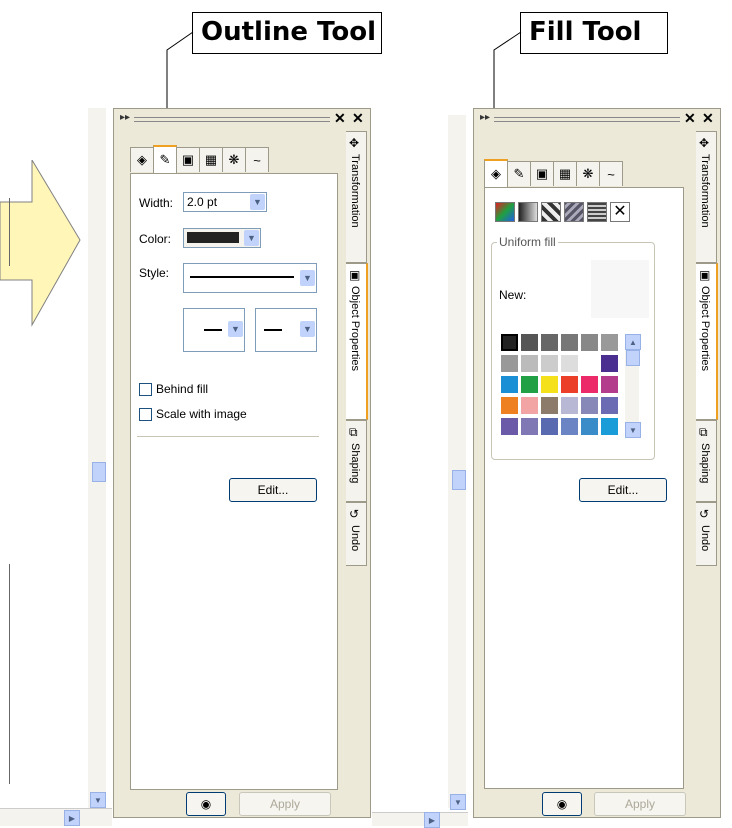  What do you see at coordinates (551, 212) in the screenshot?
I see `pattern-fill-icon` at bounding box center [551, 212].